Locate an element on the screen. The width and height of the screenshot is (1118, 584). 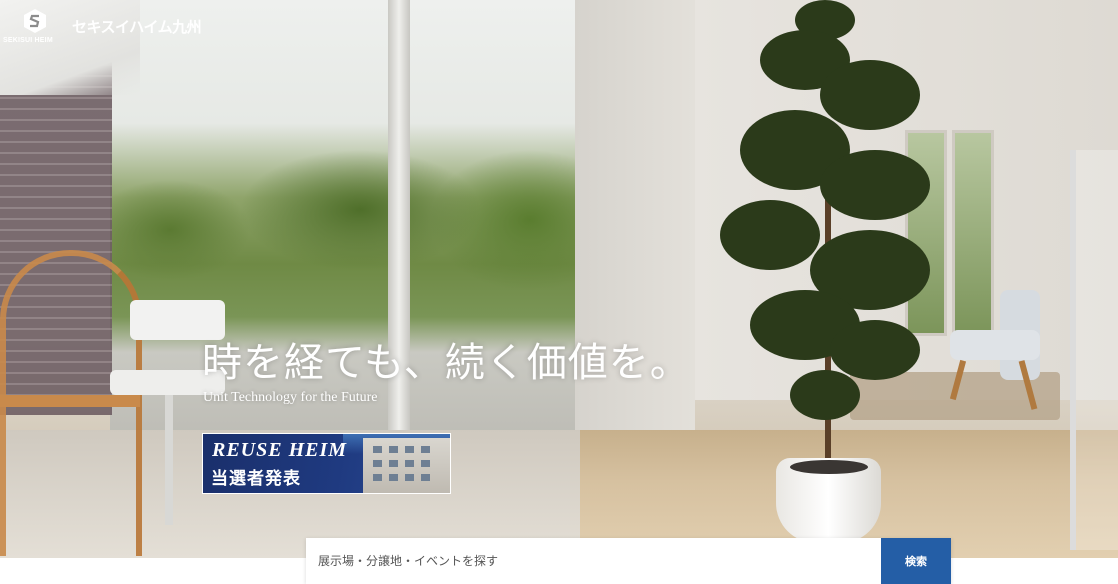
reuse-heim-banner: REUSE HEIM 当選者発表 is located at coordinates (326, 463).